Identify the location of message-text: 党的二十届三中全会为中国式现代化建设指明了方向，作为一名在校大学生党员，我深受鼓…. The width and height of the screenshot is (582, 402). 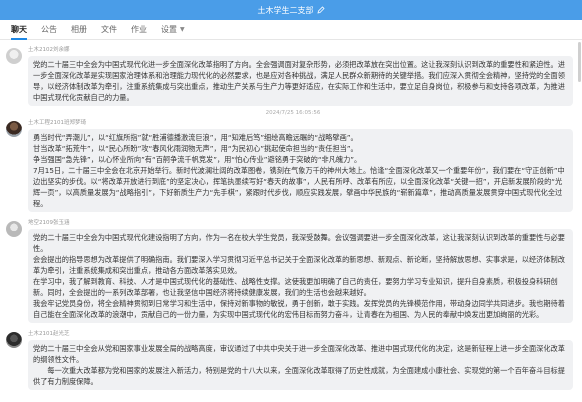
(299, 243).